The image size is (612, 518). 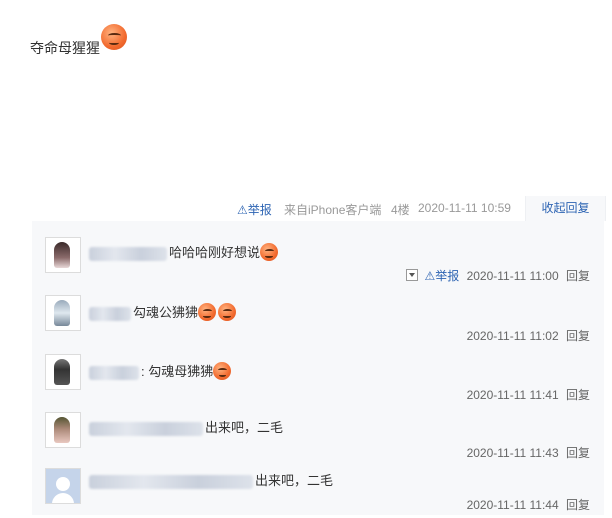 What do you see at coordinates (512, 336) in the screenshot?
I see `reply-time: 2020-11-11 11:02` at bounding box center [512, 336].